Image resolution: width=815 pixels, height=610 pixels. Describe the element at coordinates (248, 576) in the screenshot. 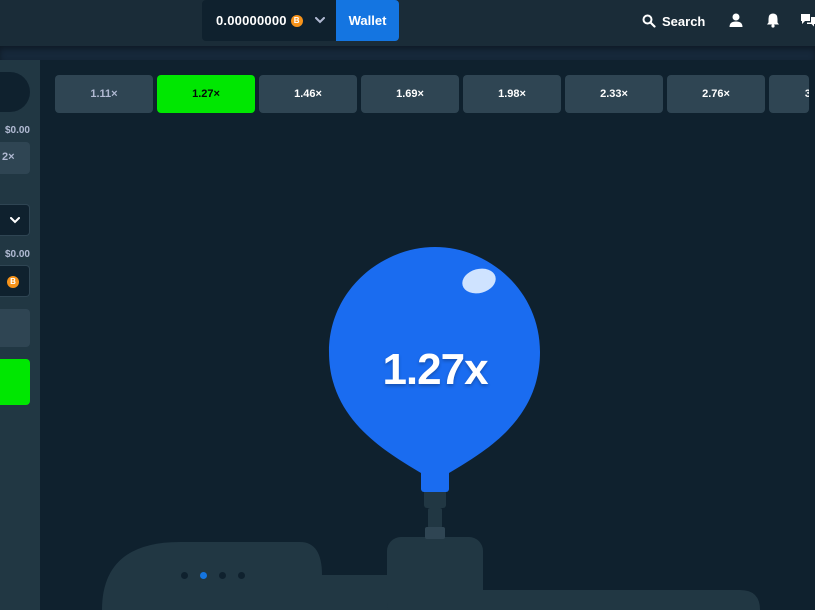

I see `pump-base` at that location.